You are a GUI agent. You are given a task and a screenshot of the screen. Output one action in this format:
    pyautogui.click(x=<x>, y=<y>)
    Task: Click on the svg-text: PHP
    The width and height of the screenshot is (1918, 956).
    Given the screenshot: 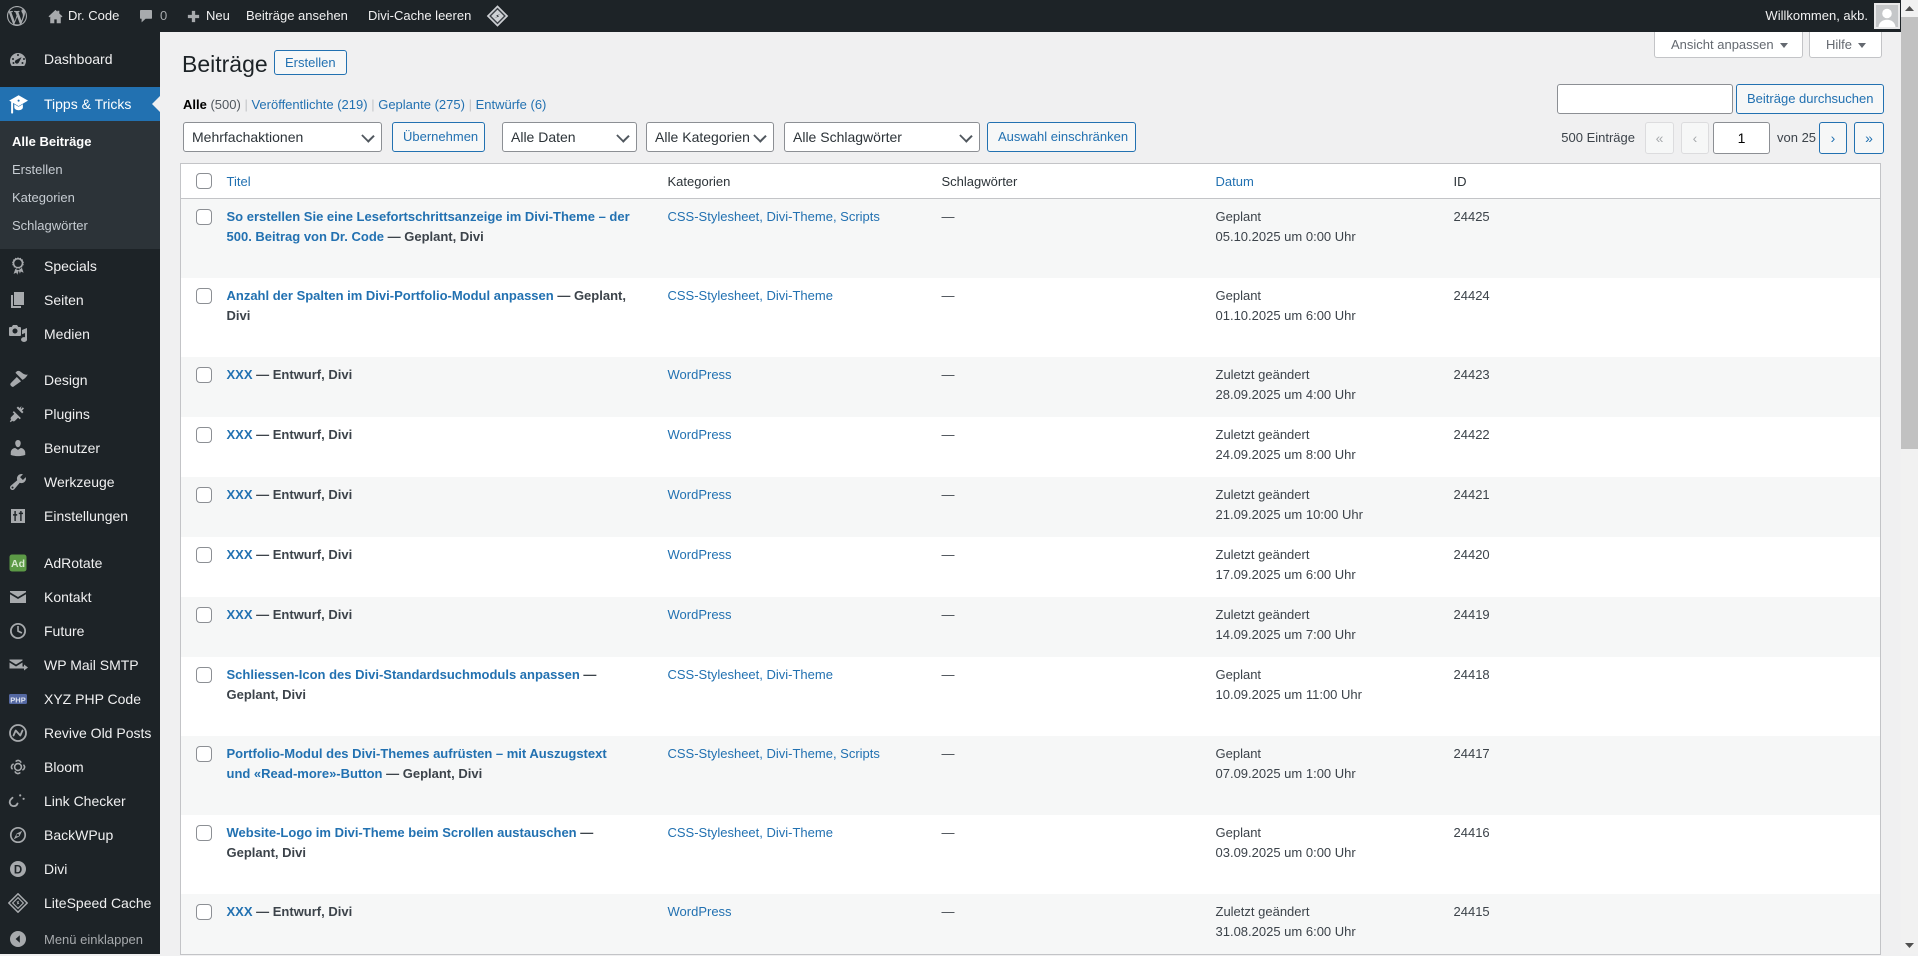 What is the action you would take?
    pyautogui.click(x=17, y=699)
    